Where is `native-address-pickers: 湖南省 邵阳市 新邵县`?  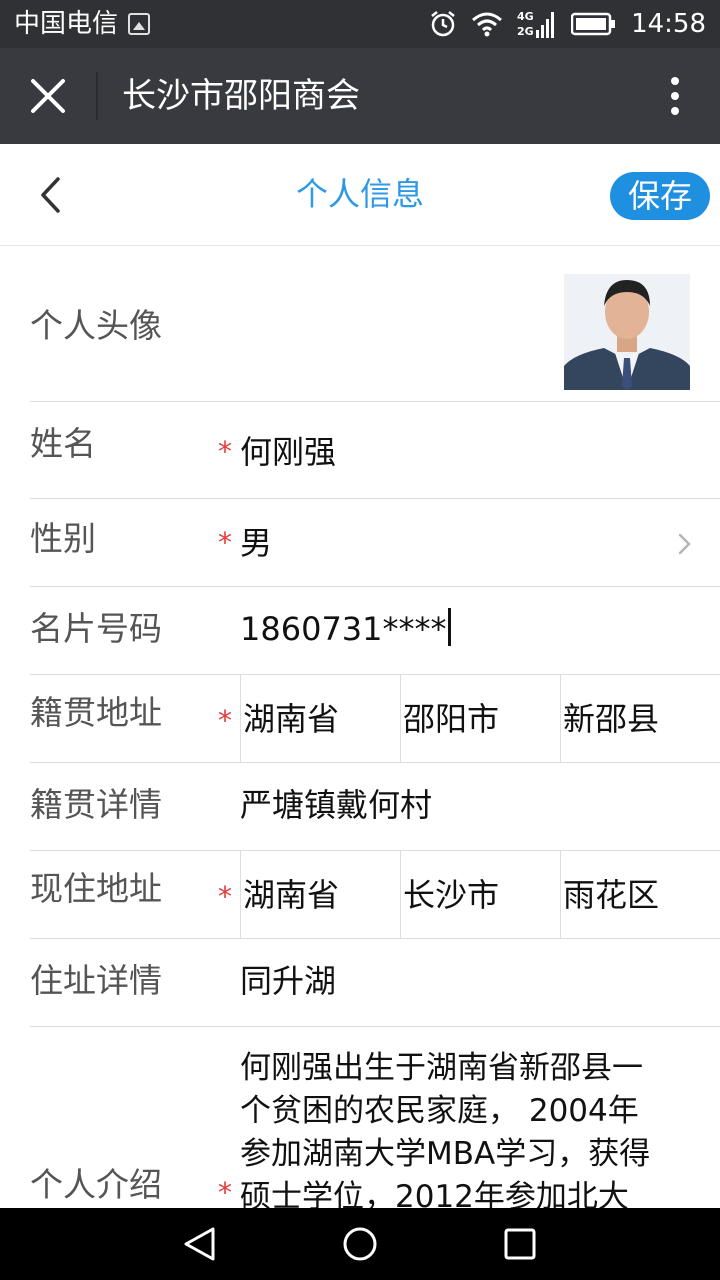 native-address-pickers: 湖南省 邵阳市 新邵县 is located at coordinates (480, 719).